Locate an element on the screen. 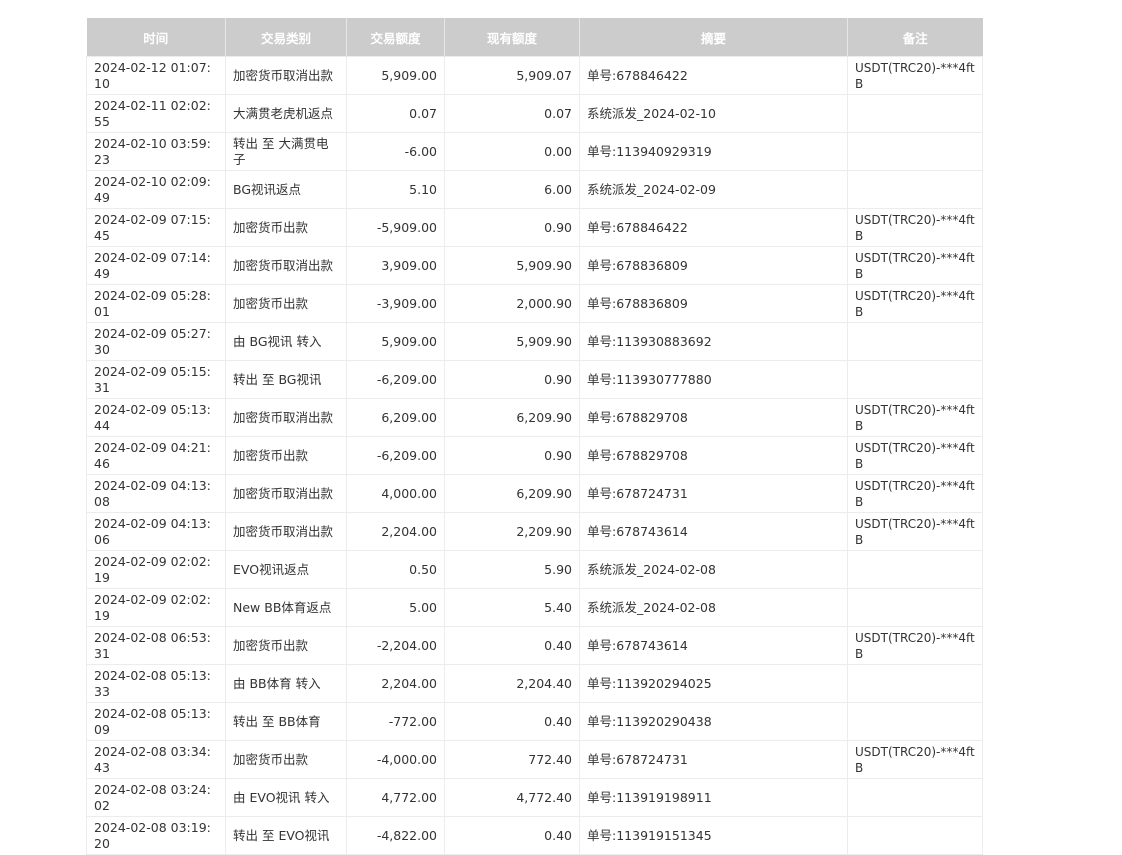 The image size is (1122, 855). cell-summary: 单号:113920294025 is located at coordinates (713, 683).